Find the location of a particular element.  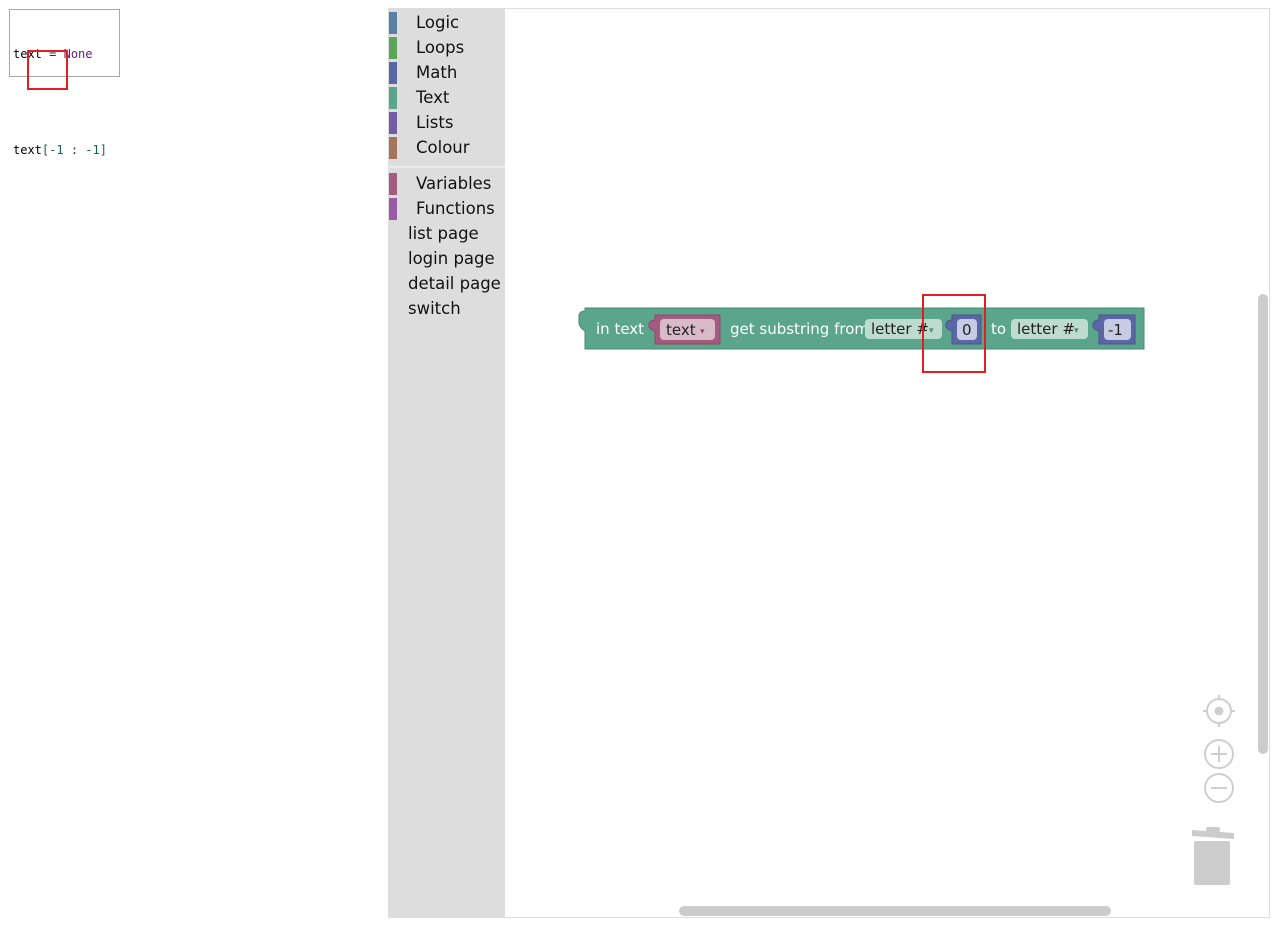

math-number-block-to: -1 is located at coordinates (1114, 329).